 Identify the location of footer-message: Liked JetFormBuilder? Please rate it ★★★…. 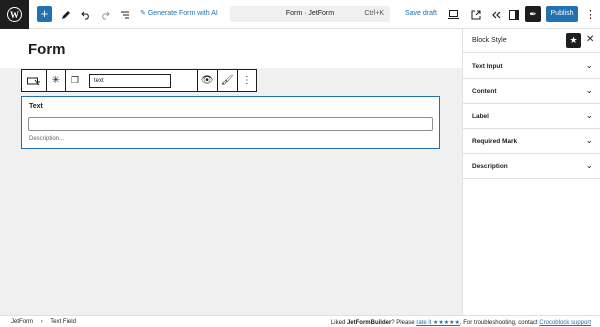
(461, 322).